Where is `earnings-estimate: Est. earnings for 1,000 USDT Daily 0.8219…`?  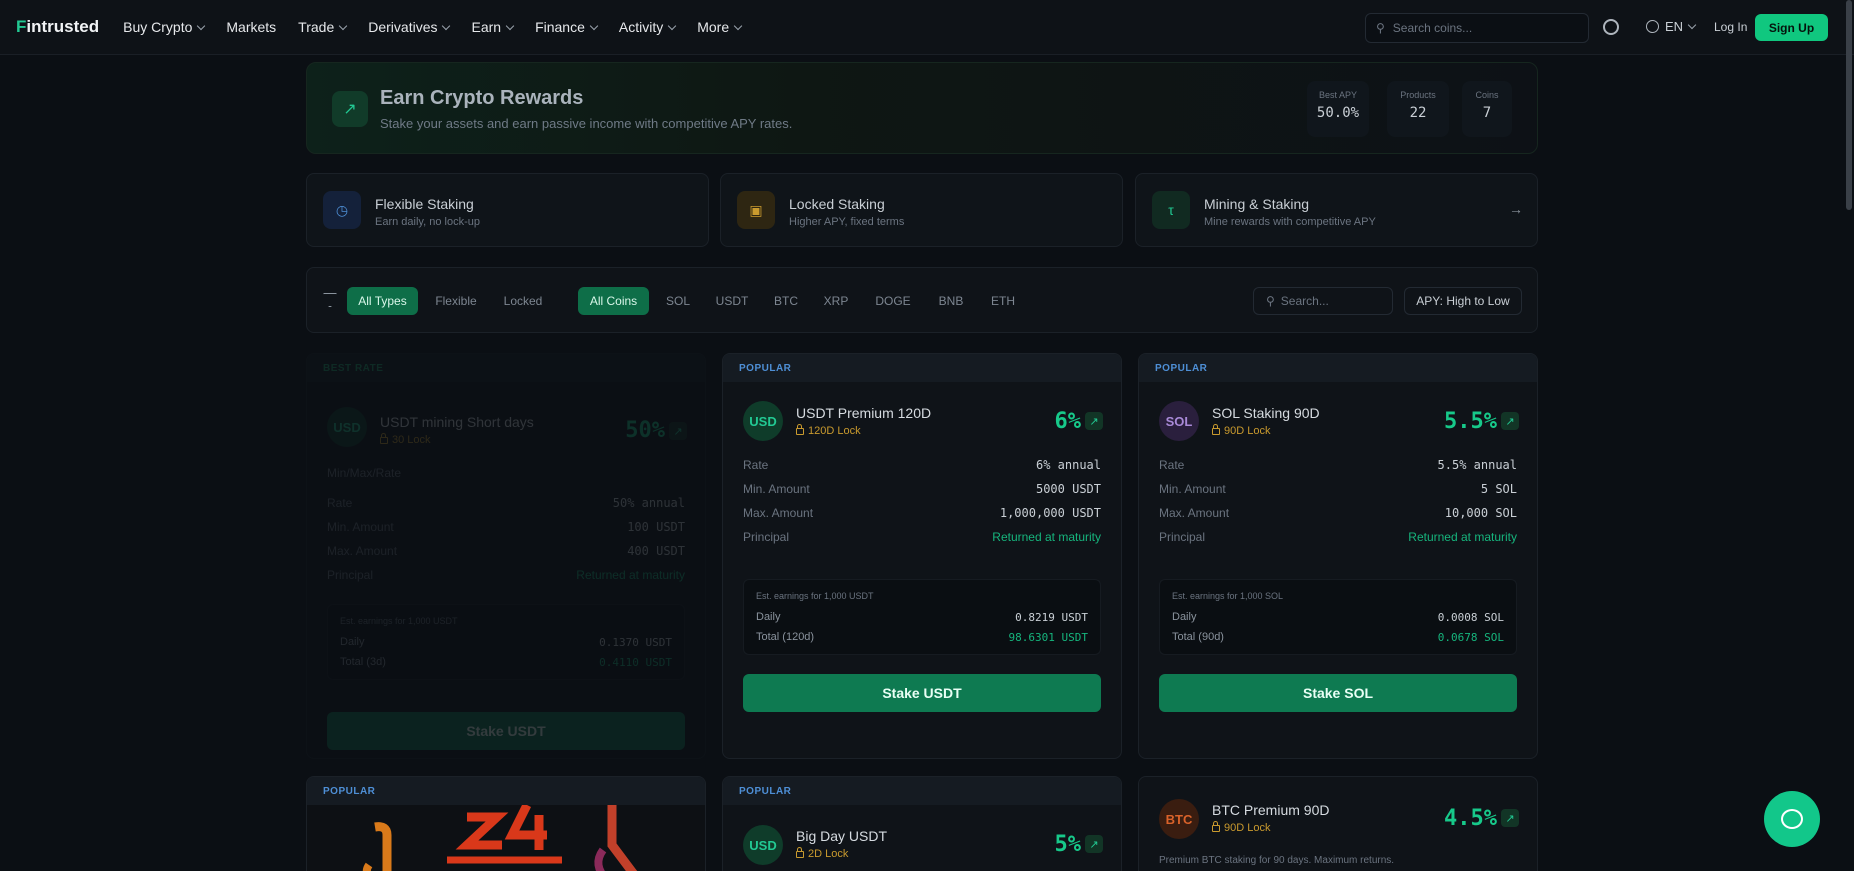 earnings-estimate: Est. earnings for 1,000 USDT Daily 0.8219… is located at coordinates (922, 617).